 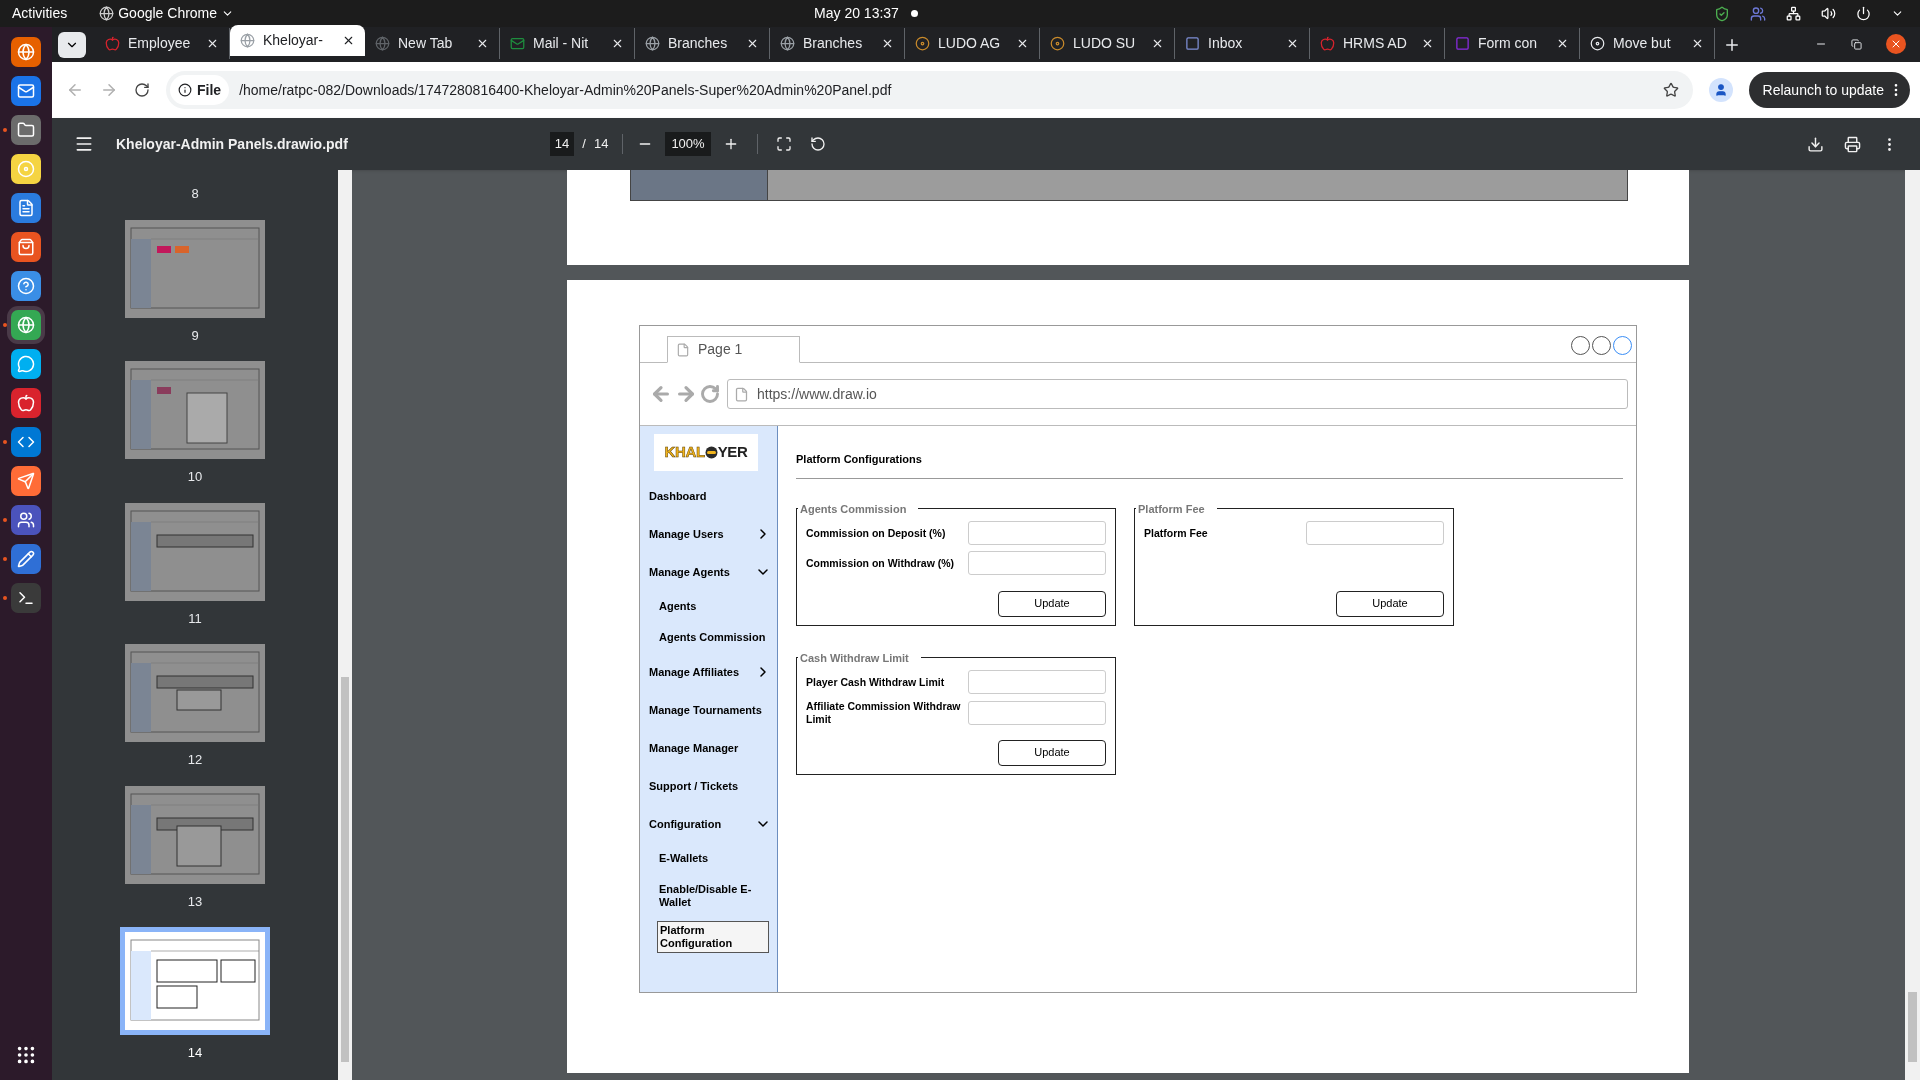 I want to click on help-icon, so click(x=26, y=286).